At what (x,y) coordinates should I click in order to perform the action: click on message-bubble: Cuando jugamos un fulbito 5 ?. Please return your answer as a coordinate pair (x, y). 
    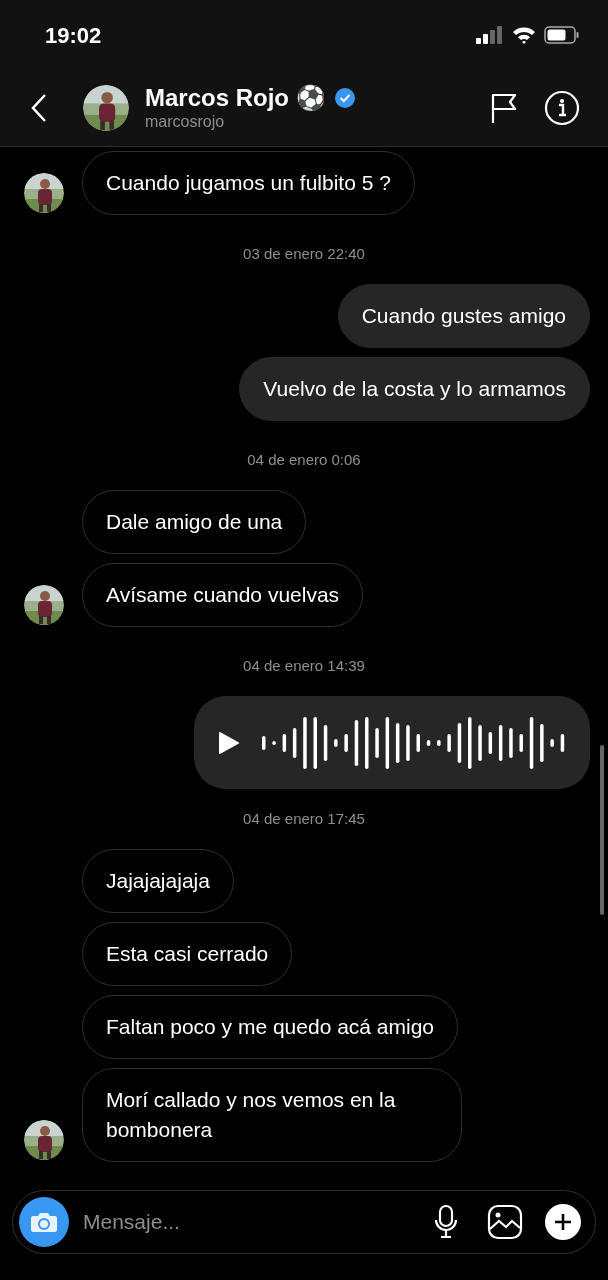
    Looking at the image, I should click on (248, 183).